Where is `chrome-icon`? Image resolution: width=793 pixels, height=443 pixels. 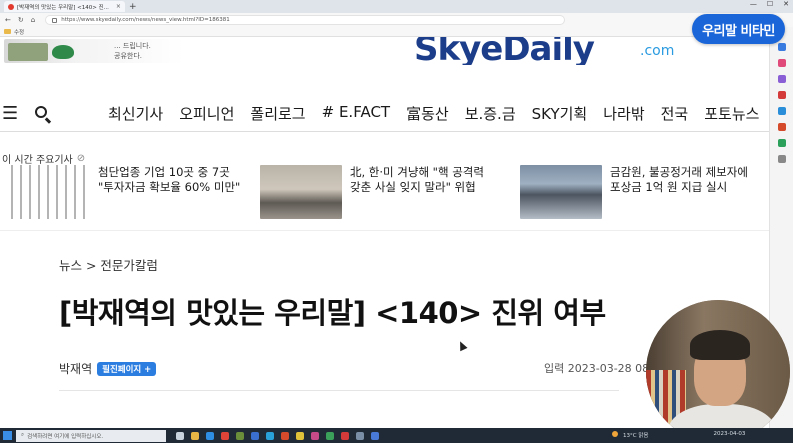
chrome-icon is located at coordinates (225, 435).